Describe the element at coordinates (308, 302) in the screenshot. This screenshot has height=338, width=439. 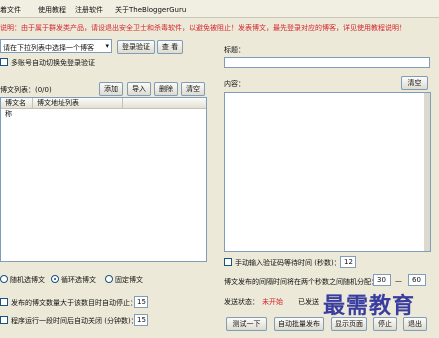
I see `sent-label: 已发送` at that location.